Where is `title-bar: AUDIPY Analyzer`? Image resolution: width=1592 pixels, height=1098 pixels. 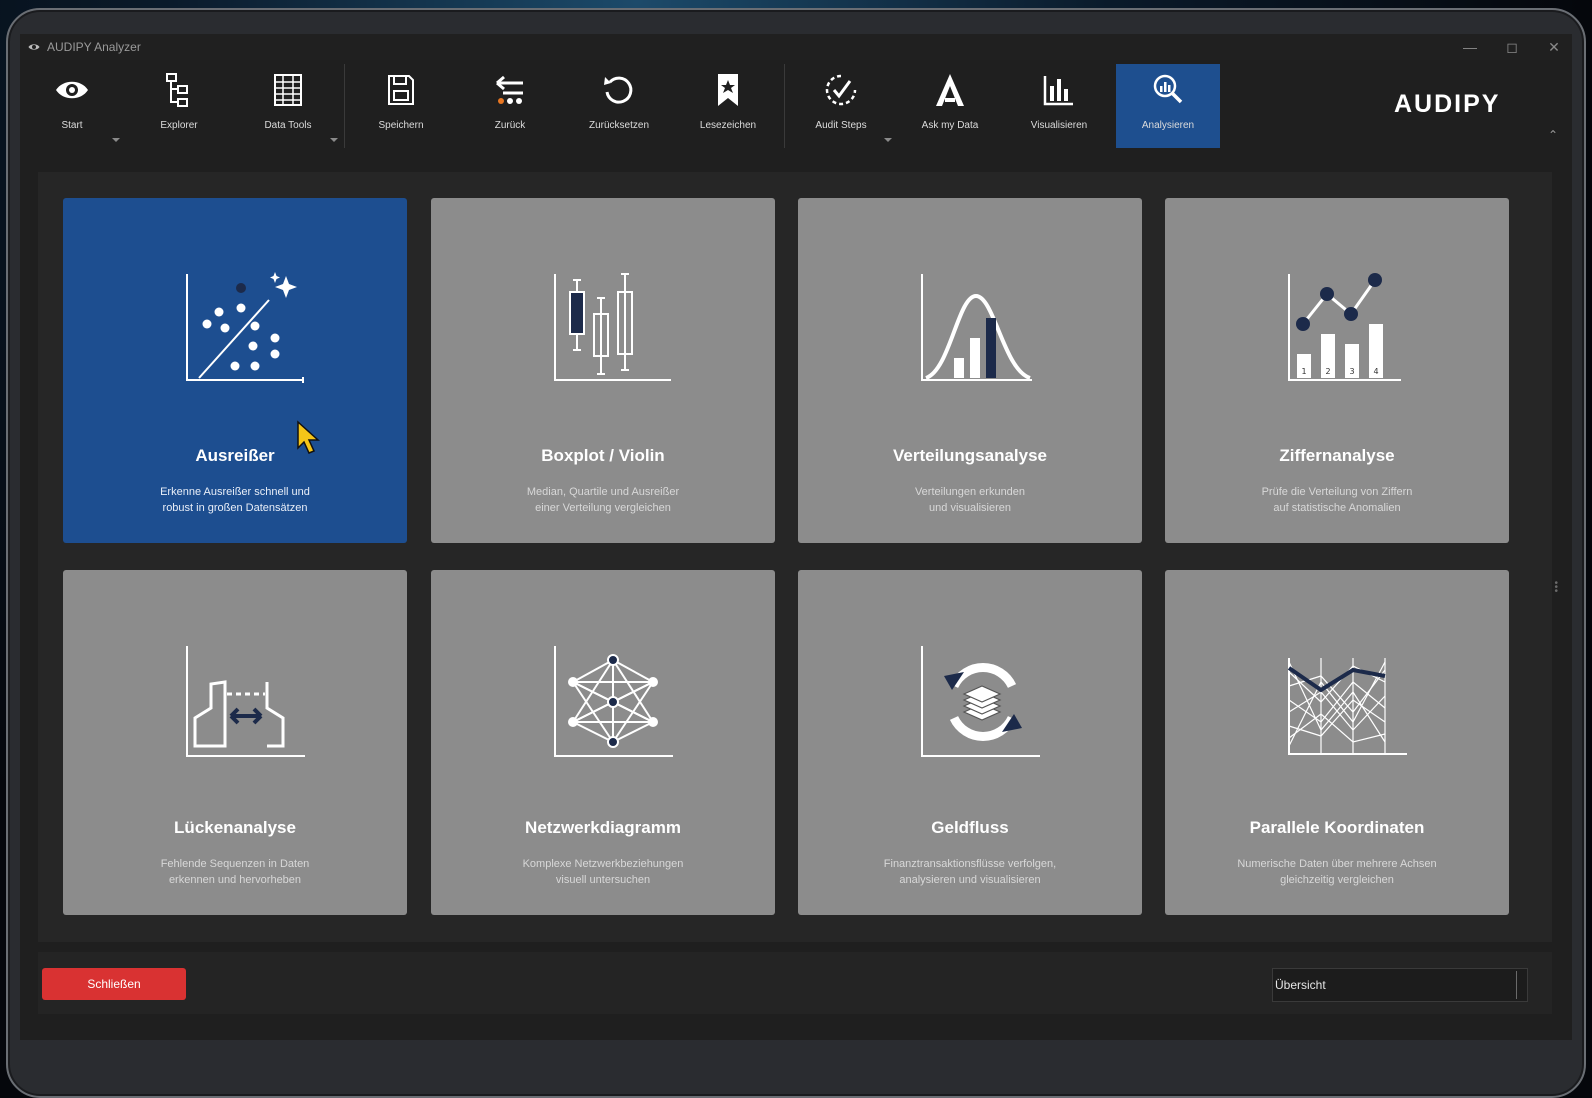 title-bar: AUDIPY Analyzer is located at coordinates (796, 47).